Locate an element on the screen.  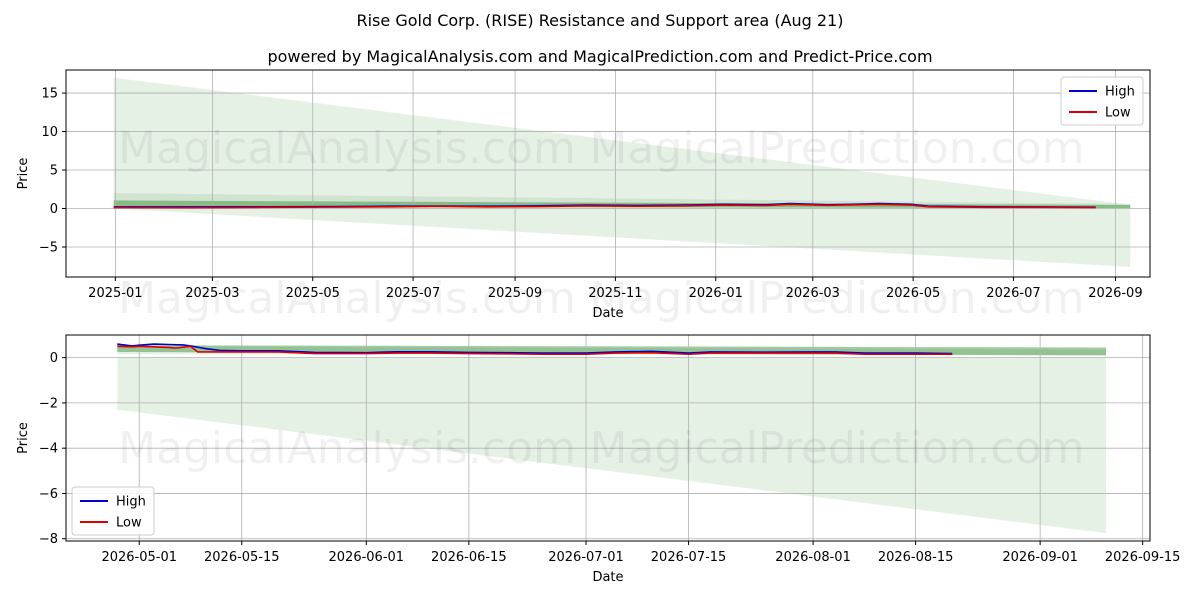
top-legend-label-high: High is located at coordinates (1120, 92).